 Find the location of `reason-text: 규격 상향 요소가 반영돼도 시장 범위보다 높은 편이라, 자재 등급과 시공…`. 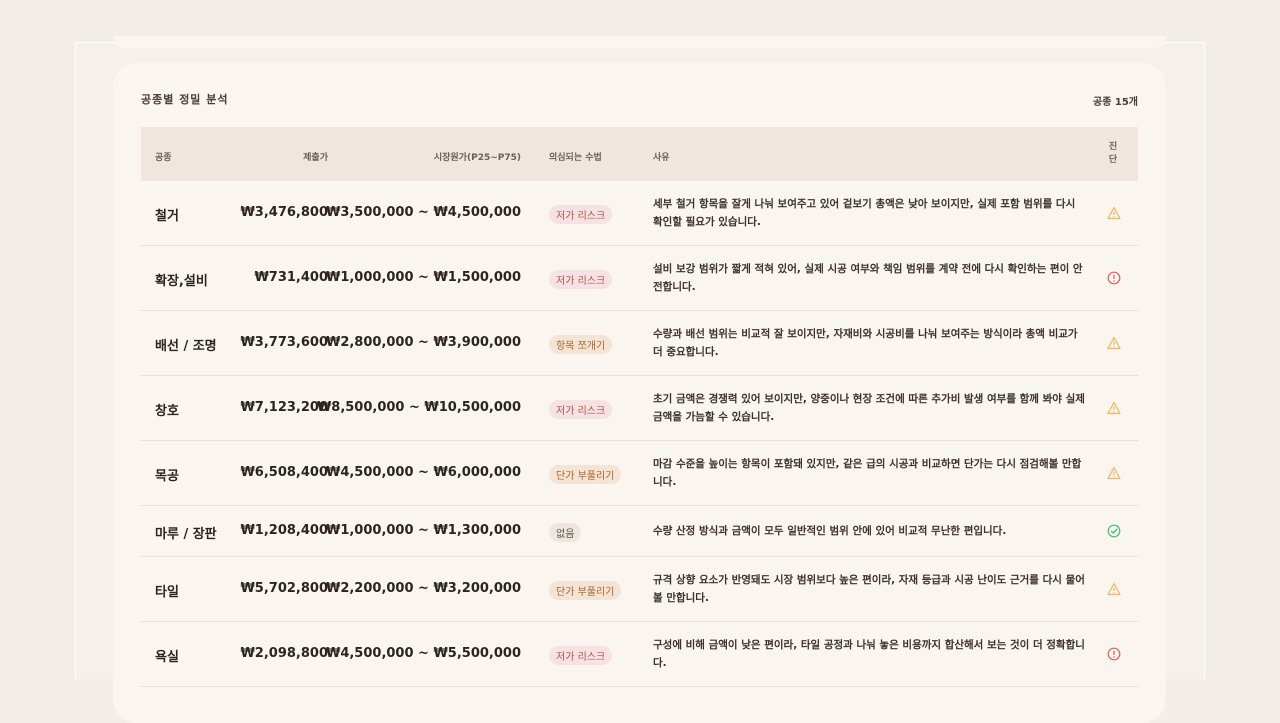

reason-text: 규격 상향 요소가 반영돼도 시장 범위보다 높은 편이라, 자재 등급과 시공… is located at coordinates (869, 589).